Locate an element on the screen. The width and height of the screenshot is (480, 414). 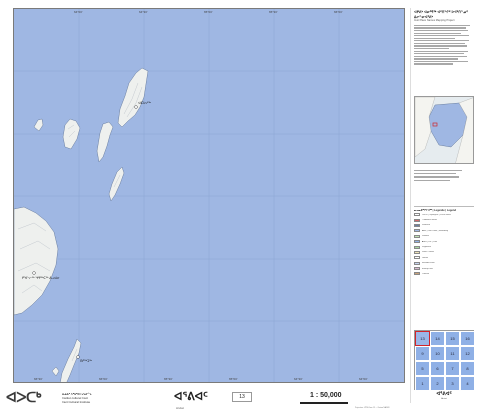
map-scale: 1 : 50,000 is located at coordinates (326, 395).